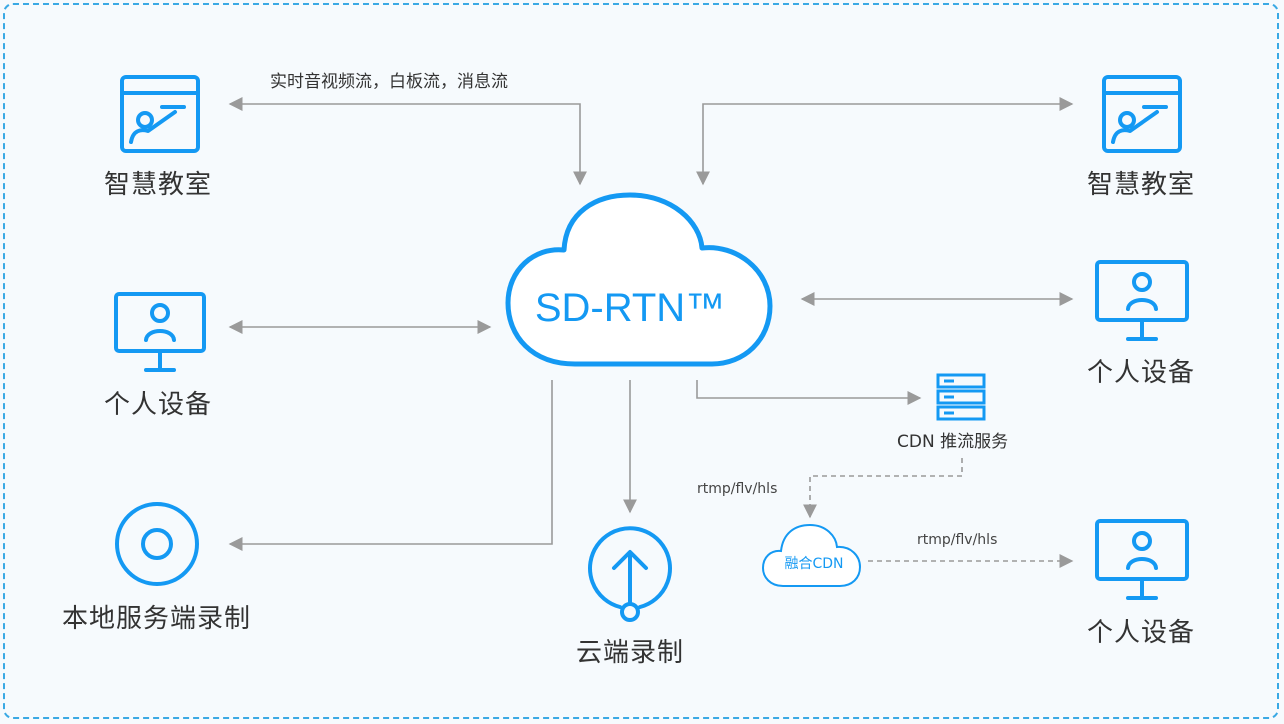 The height and width of the screenshot is (724, 1284). Describe the element at coordinates (157, 544) in the screenshot. I see `local-record-icon` at that location.